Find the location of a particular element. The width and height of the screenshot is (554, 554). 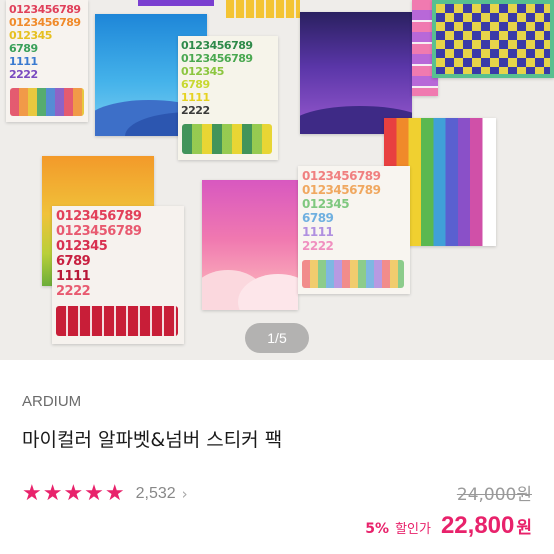

price-row: 5% 할인가 22,800 원 is located at coordinates (448, 526).